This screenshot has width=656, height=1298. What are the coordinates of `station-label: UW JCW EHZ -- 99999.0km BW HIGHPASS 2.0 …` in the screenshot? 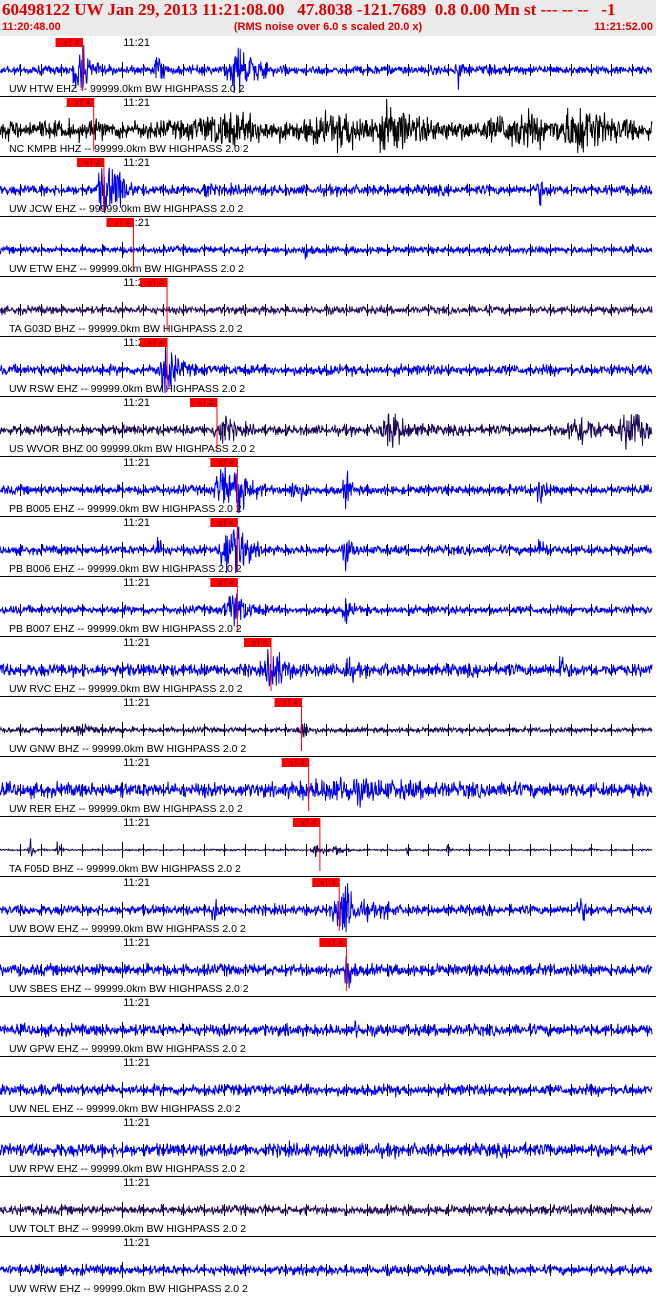 It's located at (126, 209).